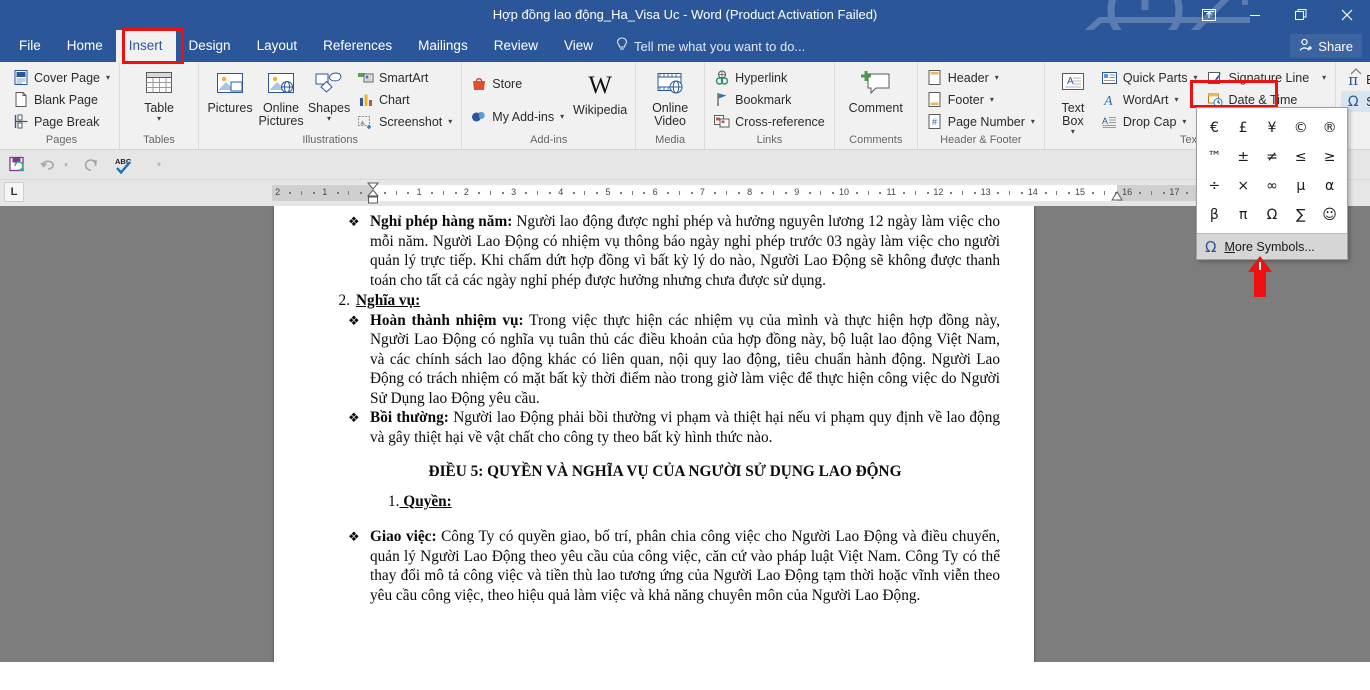  I want to click on symbol-cell-2: ¥, so click(1272, 127).